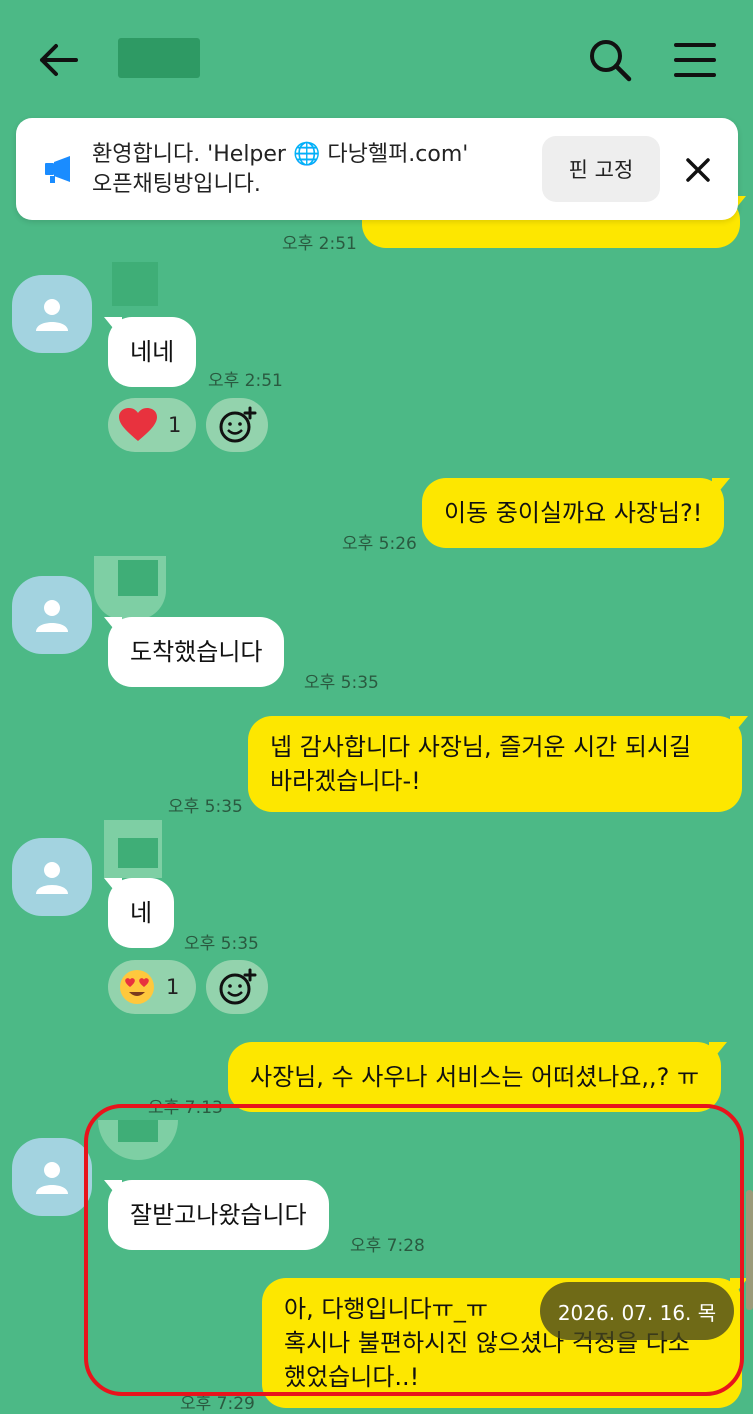 This screenshot has height=1414, width=753. I want to click on message-bubble-outgoing: 사장님, 수 사우나 서비스는 어떠셨나요,,? ㅠ, so click(478, 1077).